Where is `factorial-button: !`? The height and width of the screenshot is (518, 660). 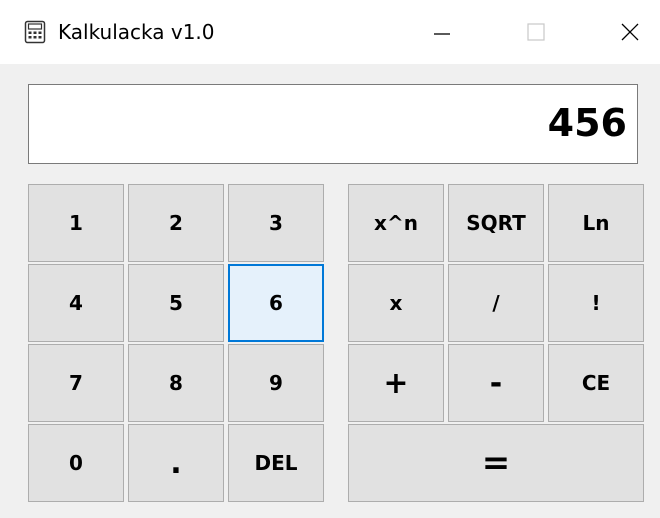
factorial-button: ! is located at coordinates (596, 303).